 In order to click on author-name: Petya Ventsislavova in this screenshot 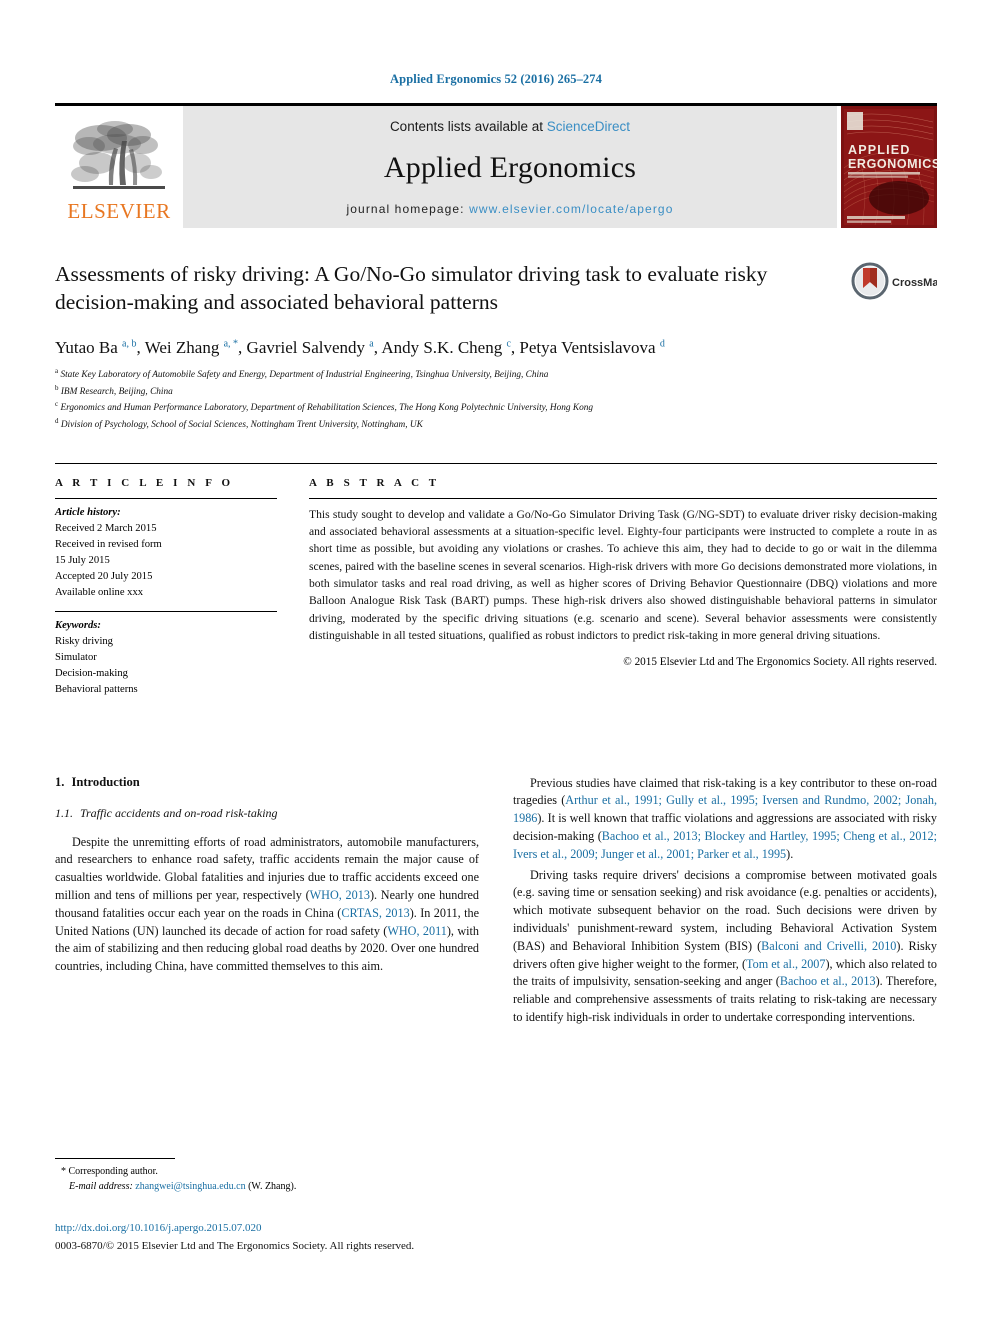, I will do `click(587, 347)`.